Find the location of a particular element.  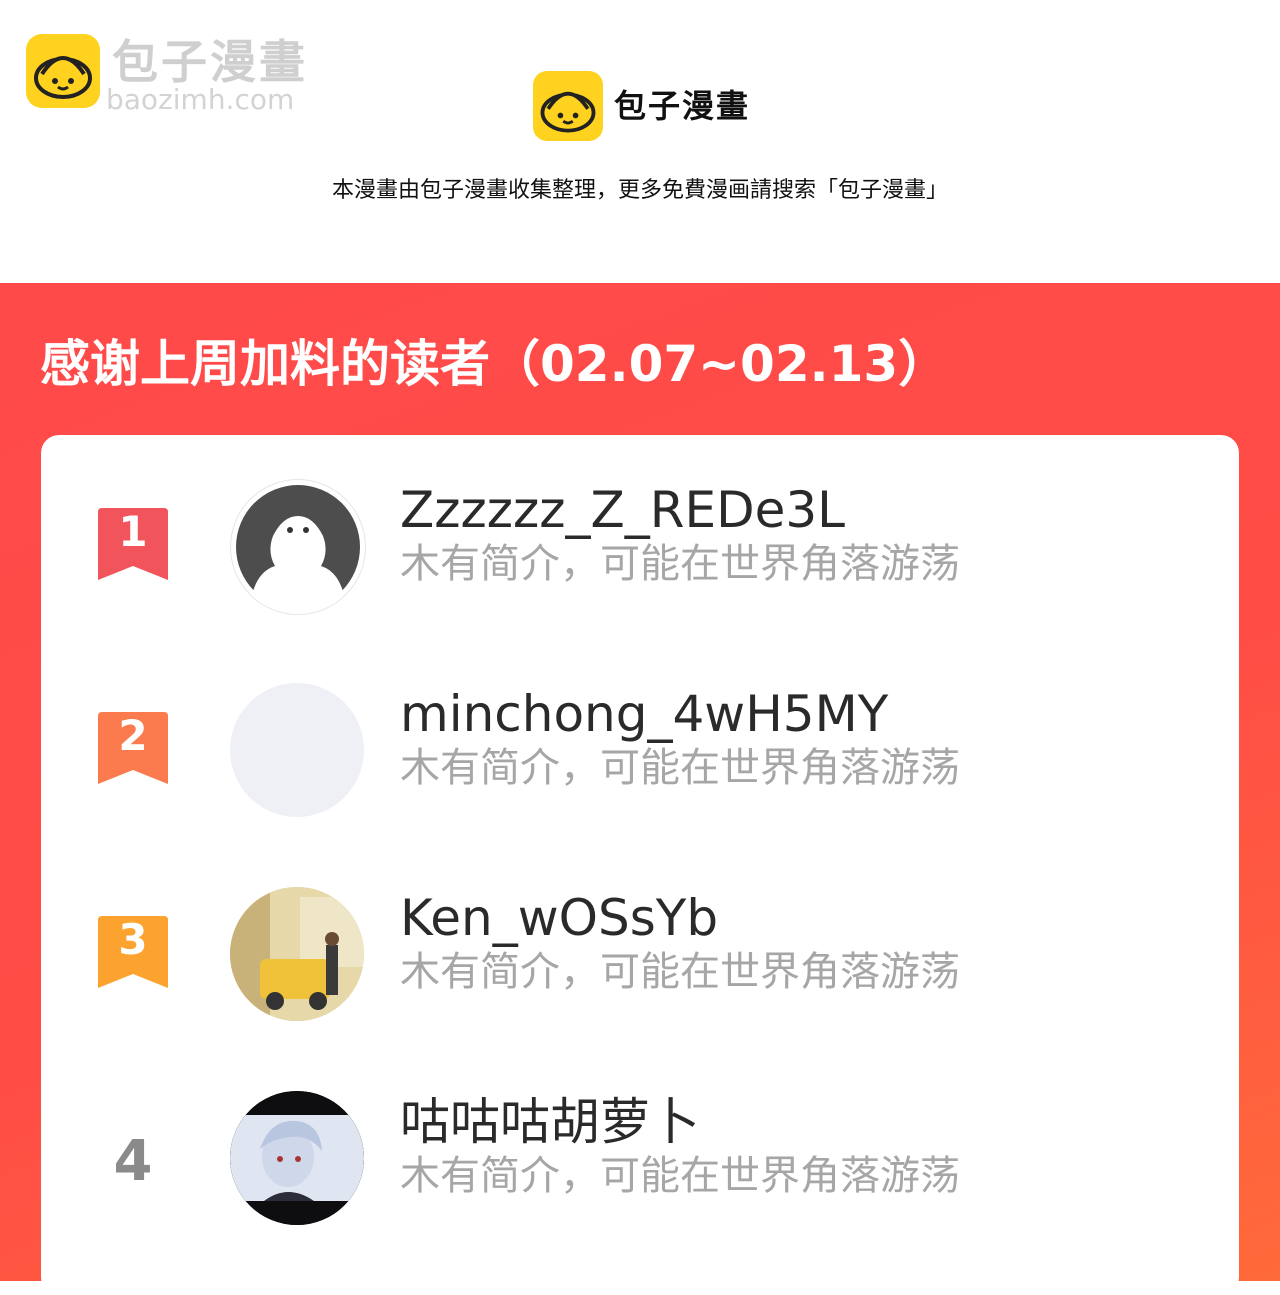

reader-name: 咕咕咕胡萝卜 is located at coordinates (550, 1122).